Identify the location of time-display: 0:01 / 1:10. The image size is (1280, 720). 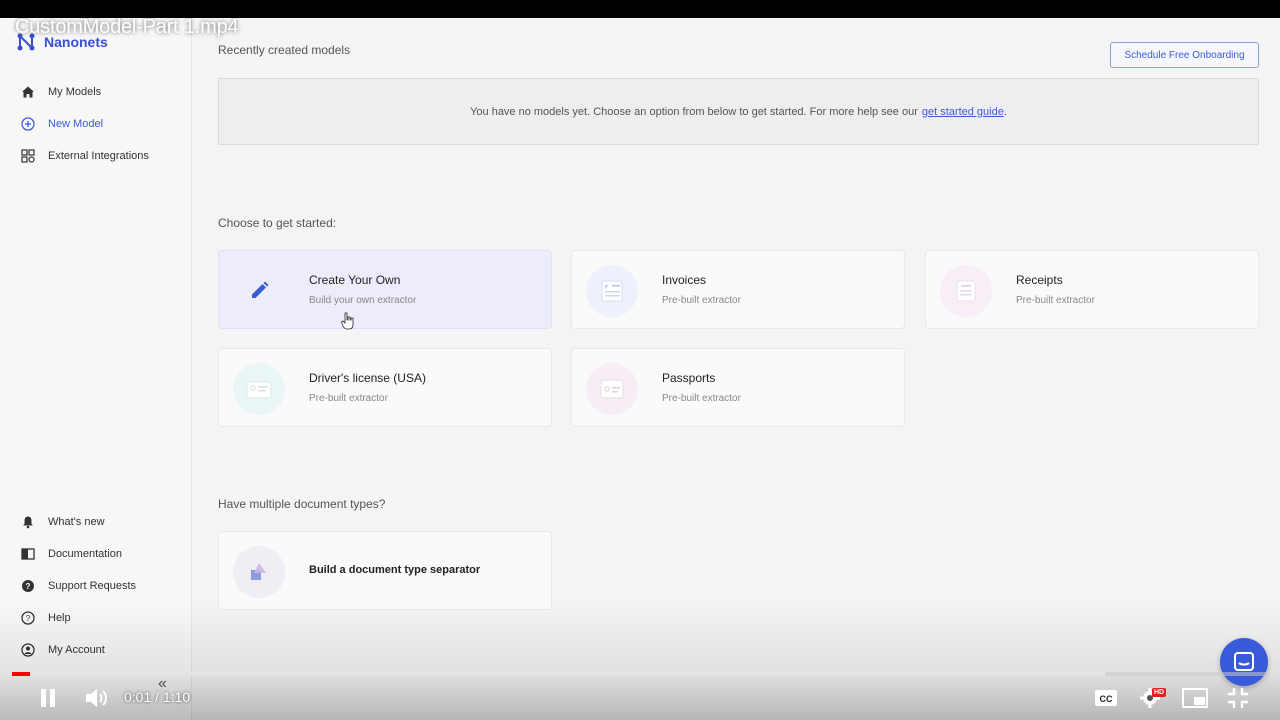
(157, 697).